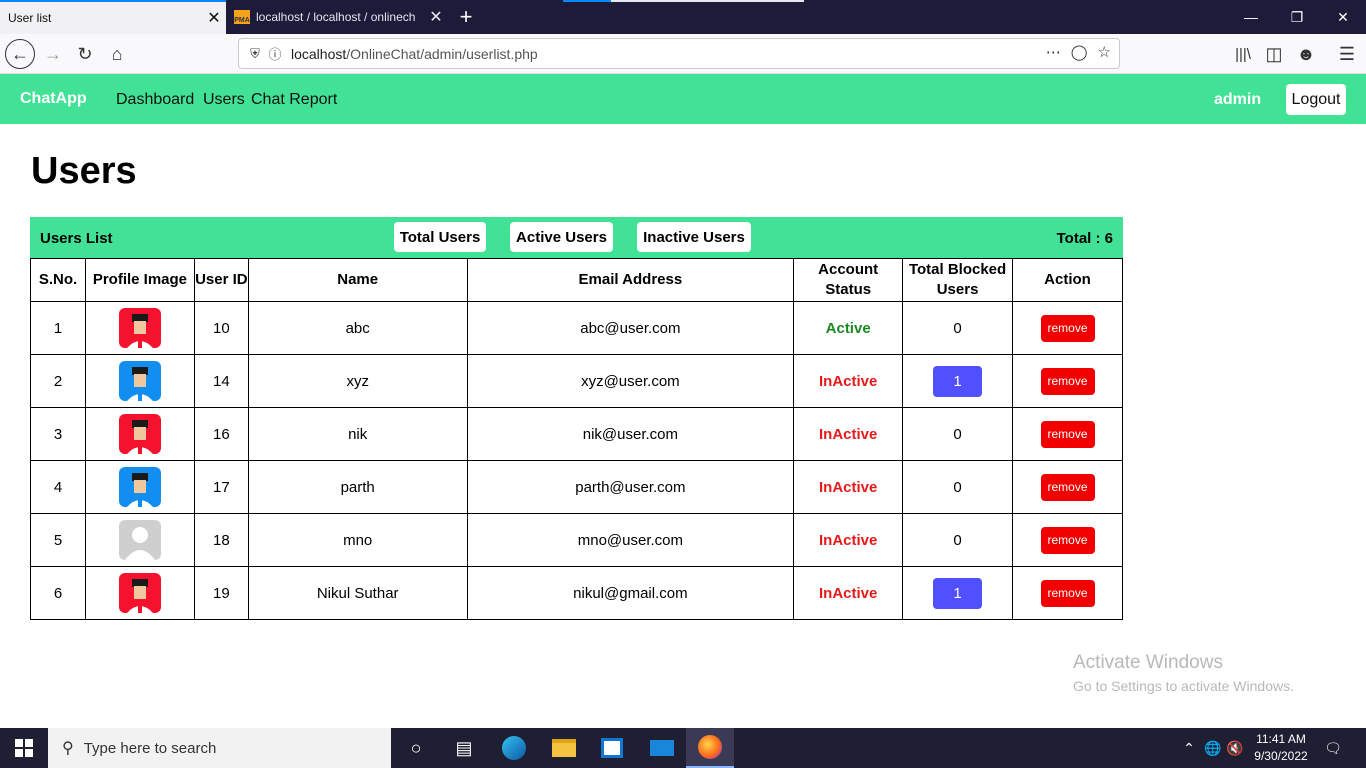 This screenshot has width=1366, height=768. Describe the element at coordinates (1067, 280) in the screenshot. I see `header-action: Action` at that location.